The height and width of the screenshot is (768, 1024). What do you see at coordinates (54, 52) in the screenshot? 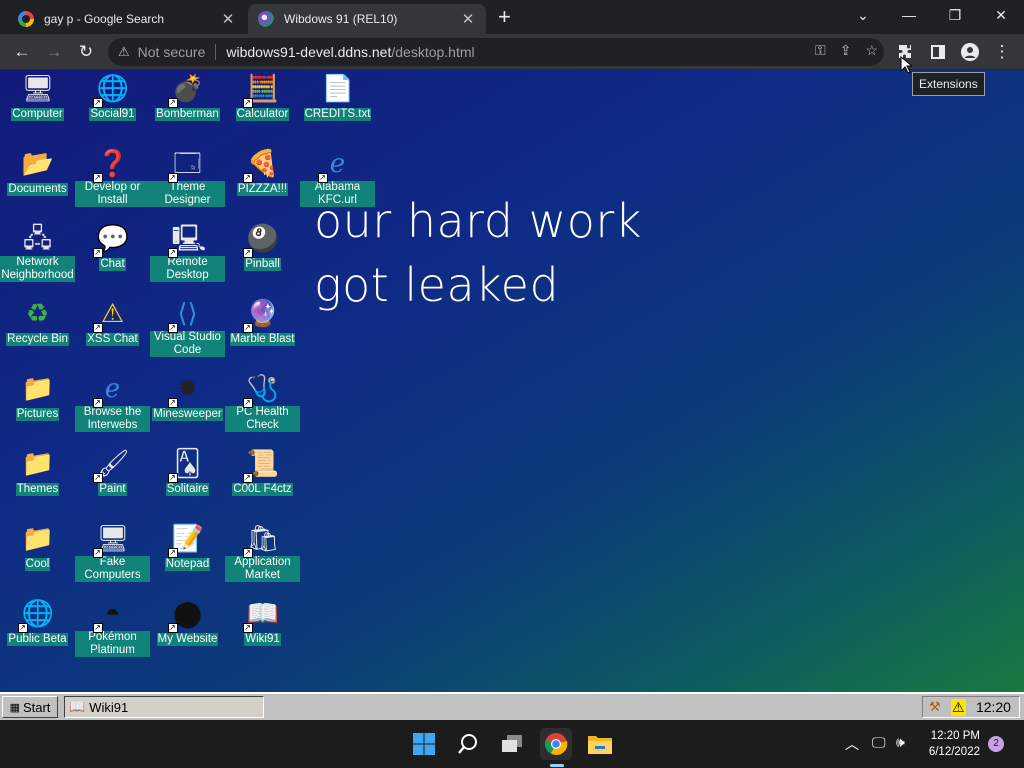
I see `forward-button: →` at bounding box center [54, 52].